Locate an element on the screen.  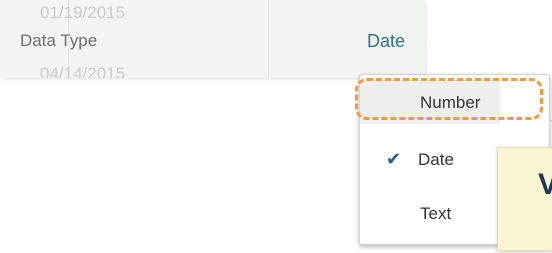
option-label: Number is located at coordinates (450, 102).